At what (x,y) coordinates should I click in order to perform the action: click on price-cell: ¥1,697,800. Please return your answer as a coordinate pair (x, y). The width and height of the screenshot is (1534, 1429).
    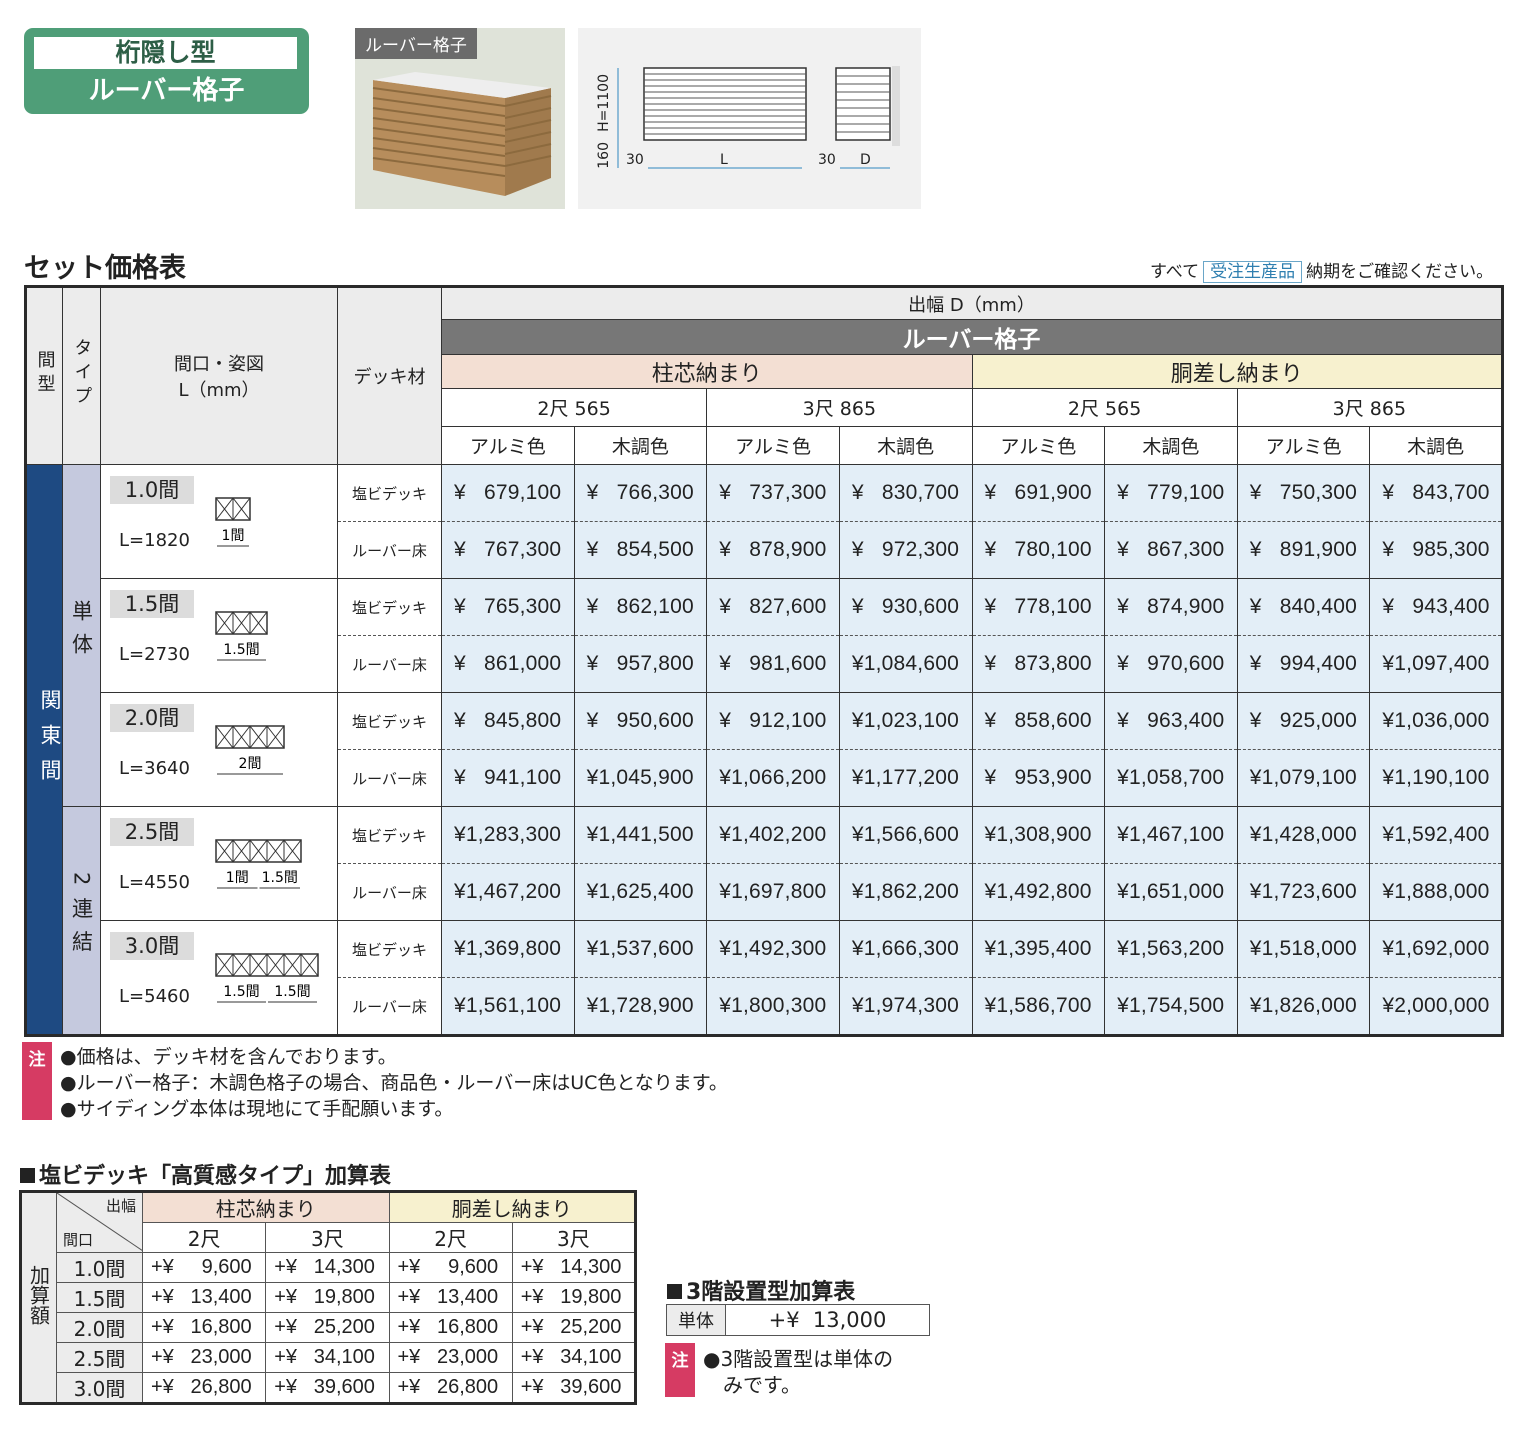
    Looking at the image, I should click on (773, 892).